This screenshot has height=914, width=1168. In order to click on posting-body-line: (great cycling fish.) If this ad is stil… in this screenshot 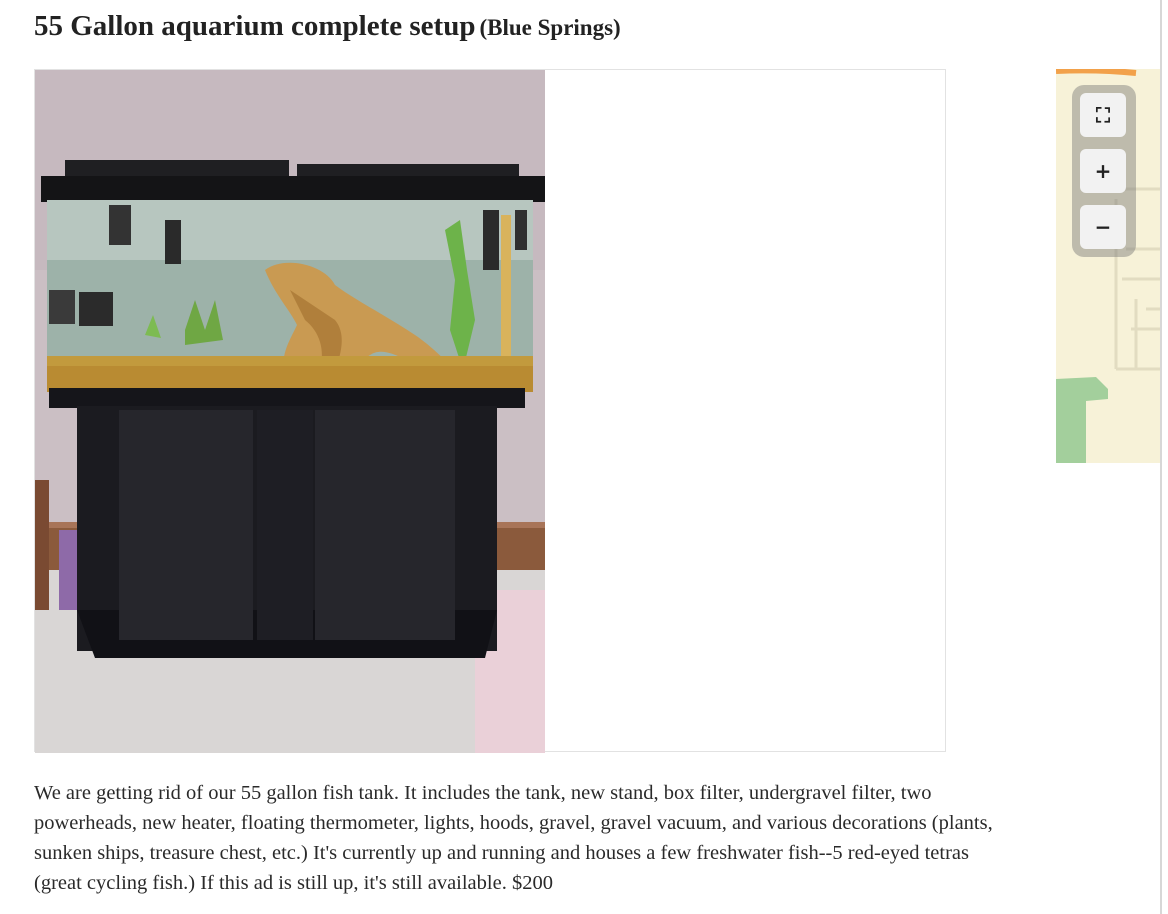, I will do `click(293, 883)`.